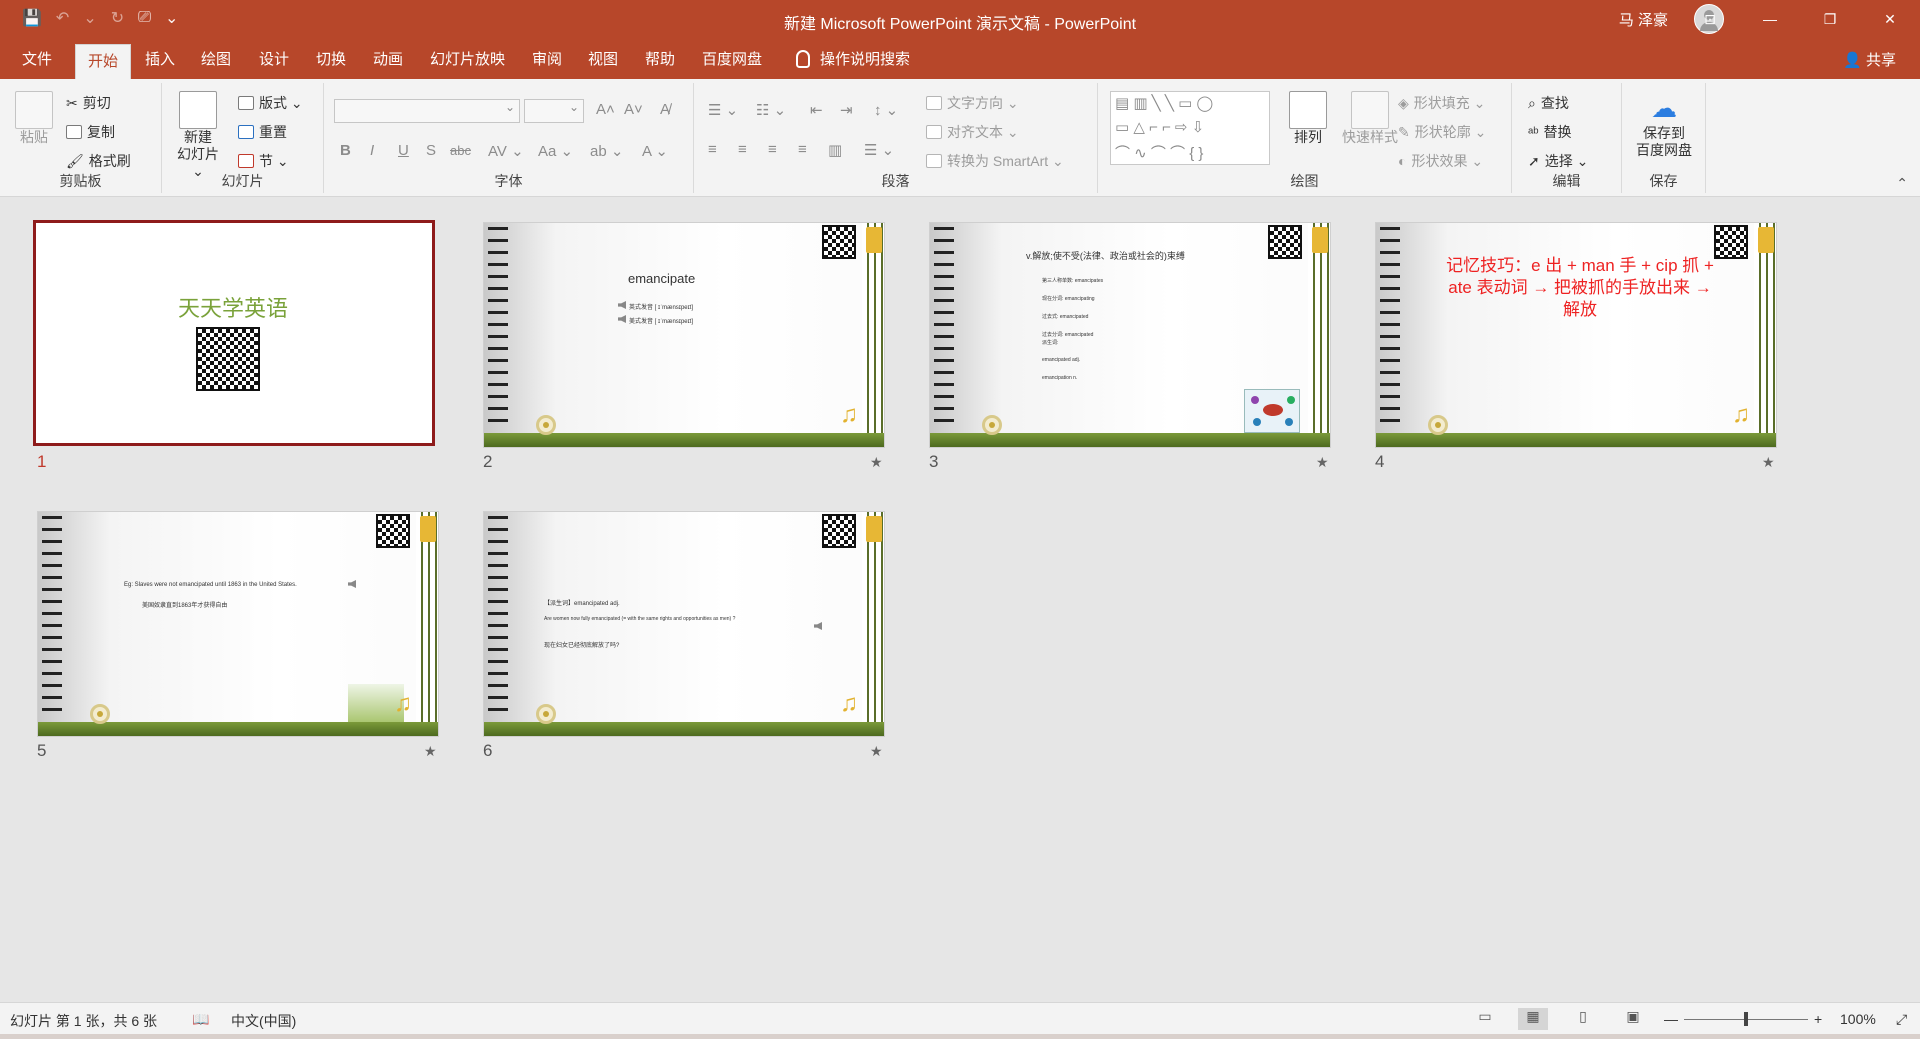  I want to click on strikethrough-button: abc, so click(460, 150).